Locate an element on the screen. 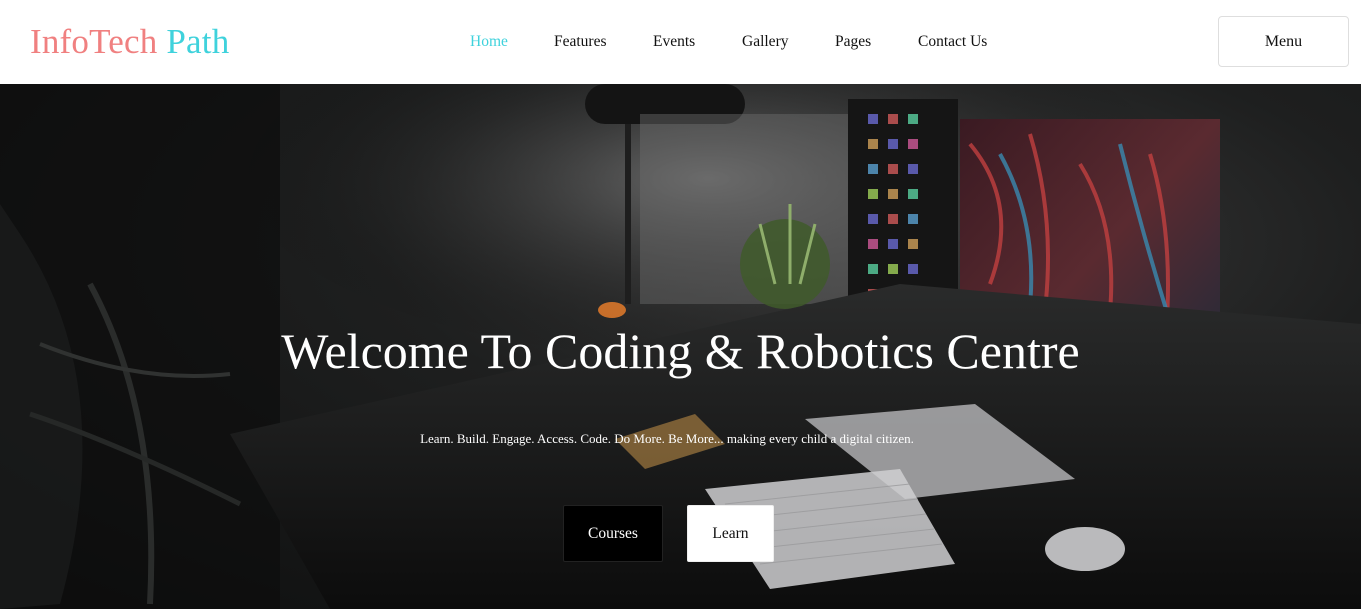 The width and height of the screenshot is (1361, 609). nav-item-features: Features is located at coordinates (580, 42).